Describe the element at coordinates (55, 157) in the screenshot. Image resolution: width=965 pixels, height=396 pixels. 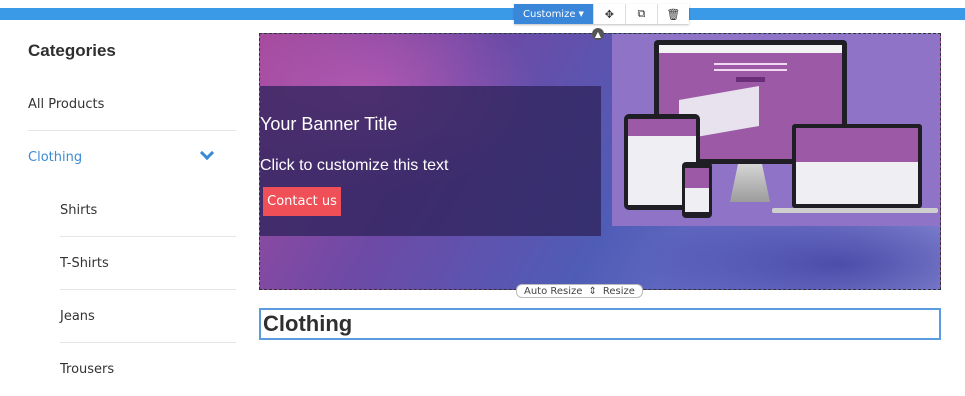
I see `sidebar-item-label: Clothing` at that location.